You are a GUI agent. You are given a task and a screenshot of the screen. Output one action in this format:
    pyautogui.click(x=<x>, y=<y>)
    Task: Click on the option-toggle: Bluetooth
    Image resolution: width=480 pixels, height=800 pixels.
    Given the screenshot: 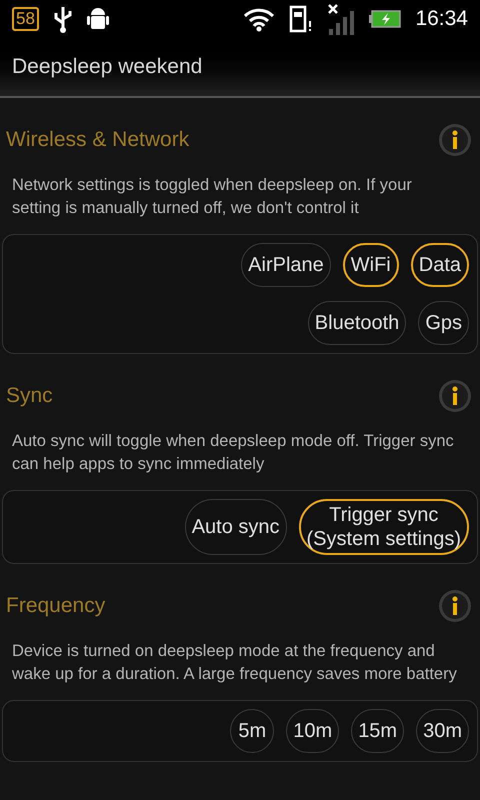 What is the action you would take?
    pyautogui.click(x=357, y=323)
    